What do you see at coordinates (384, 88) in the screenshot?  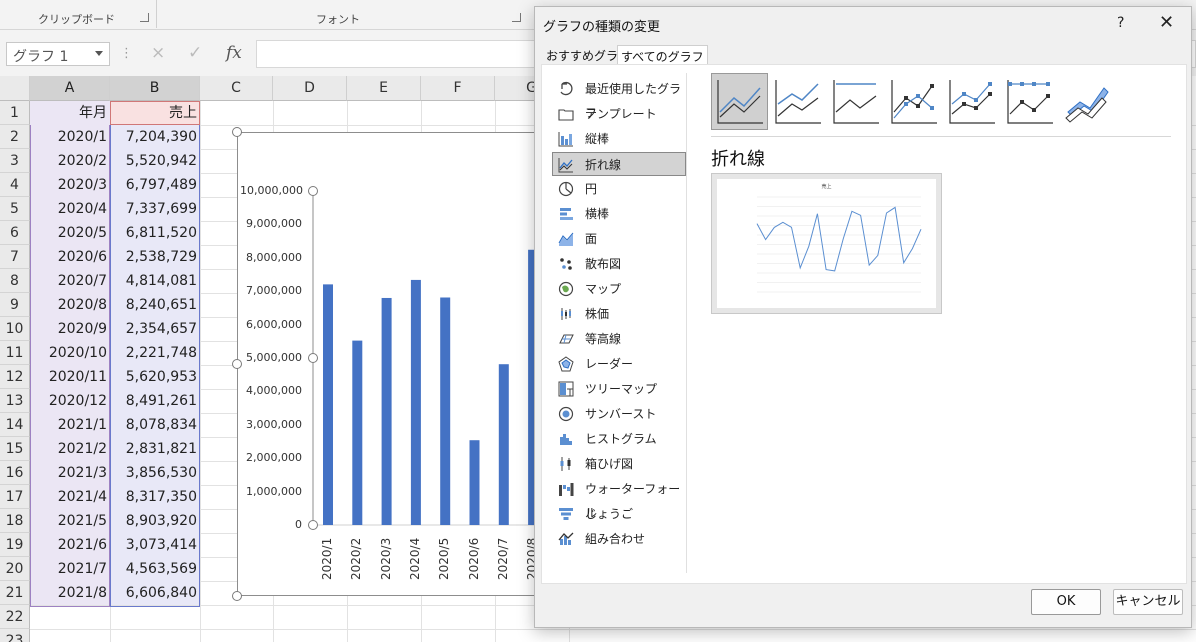 I see `column-header-e: E` at bounding box center [384, 88].